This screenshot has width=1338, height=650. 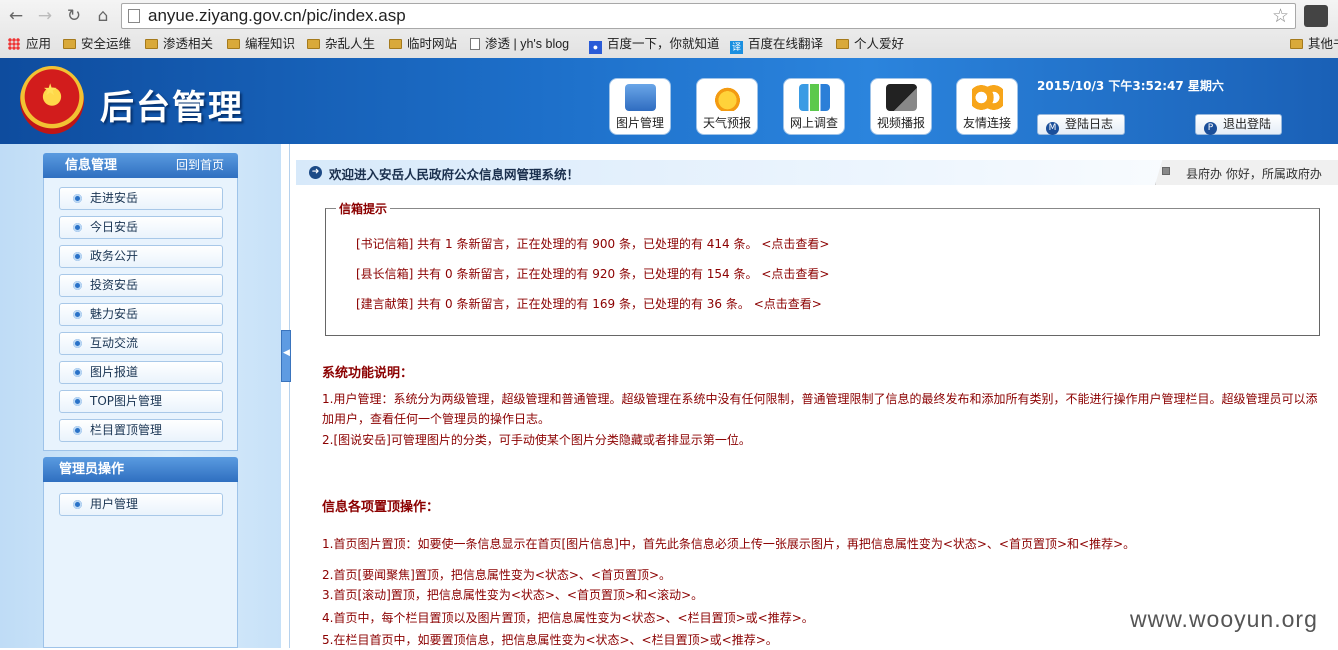 What do you see at coordinates (1254, 174) in the screenshot?
I see `user-info-text: 县府办 你好，所属政府办` at bounding box center [1254, 174].